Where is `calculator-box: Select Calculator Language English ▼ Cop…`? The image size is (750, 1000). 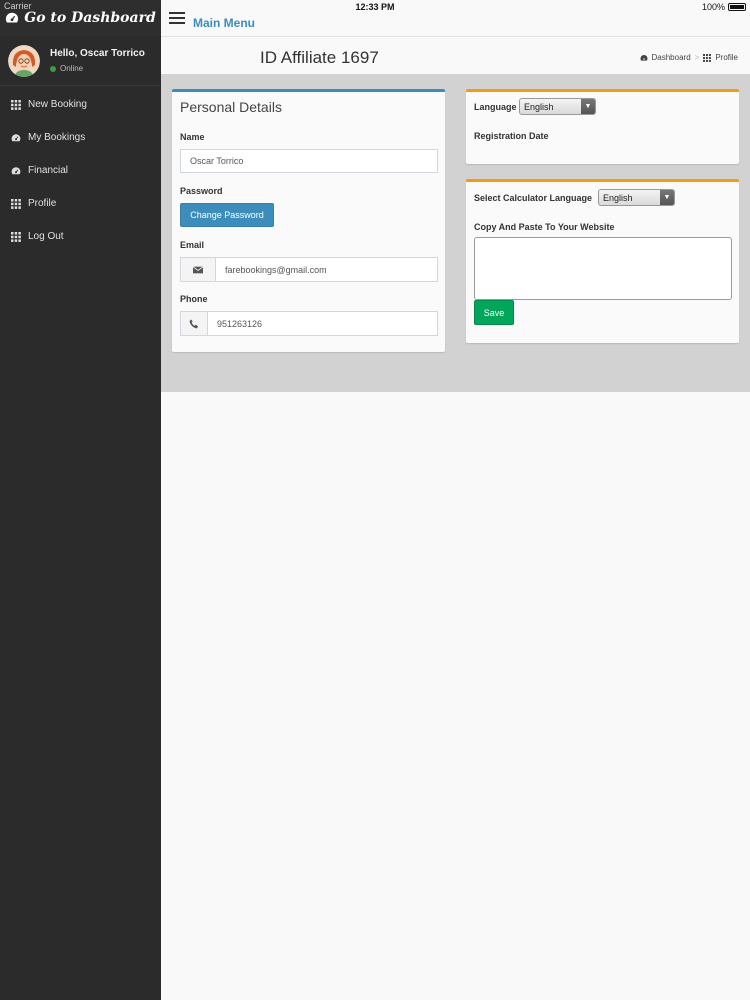 calculator-box: Select Calculator Language English ▼ Cop… is located at coordinates (602, 261).